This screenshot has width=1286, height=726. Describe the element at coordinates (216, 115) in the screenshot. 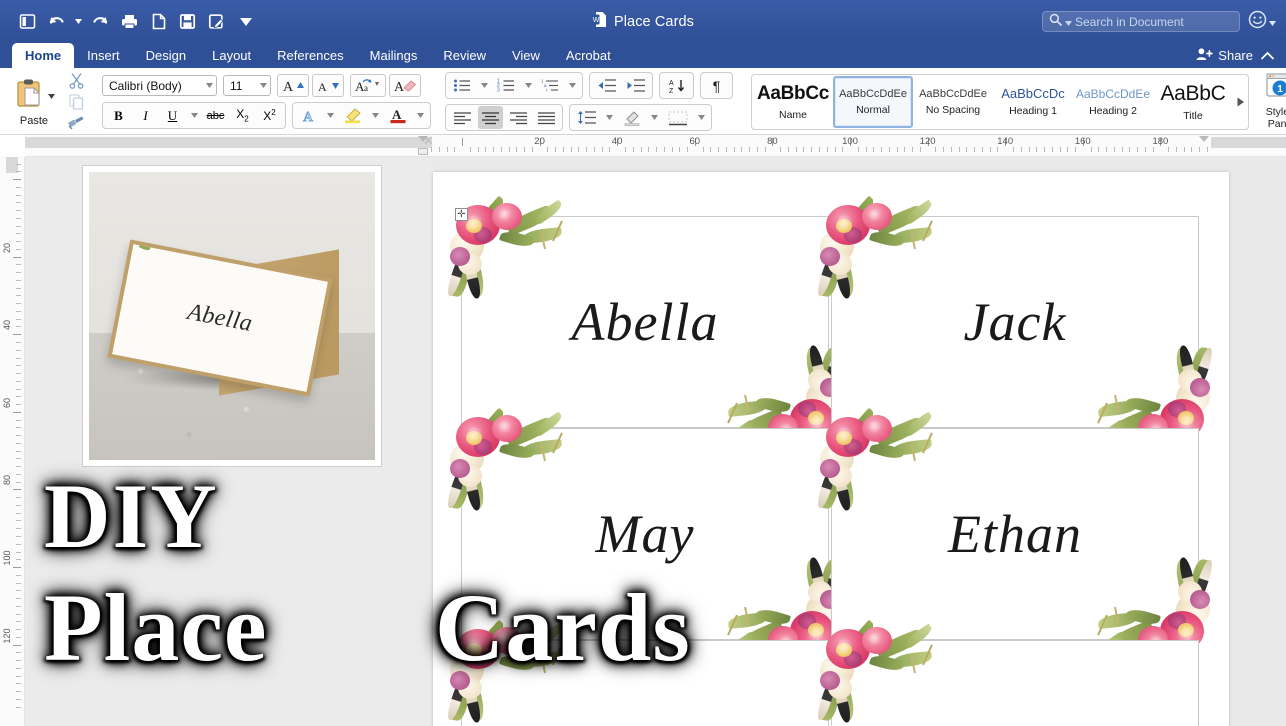

I see `strikethrough-button: abc` at that location.